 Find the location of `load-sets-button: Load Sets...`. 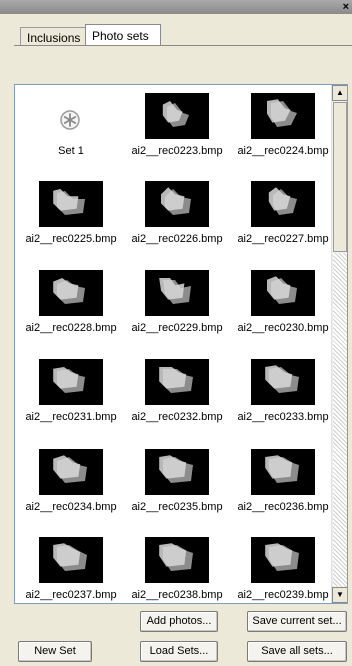

load-sets-button: Load Sets... is located at coordinates (179, 651).